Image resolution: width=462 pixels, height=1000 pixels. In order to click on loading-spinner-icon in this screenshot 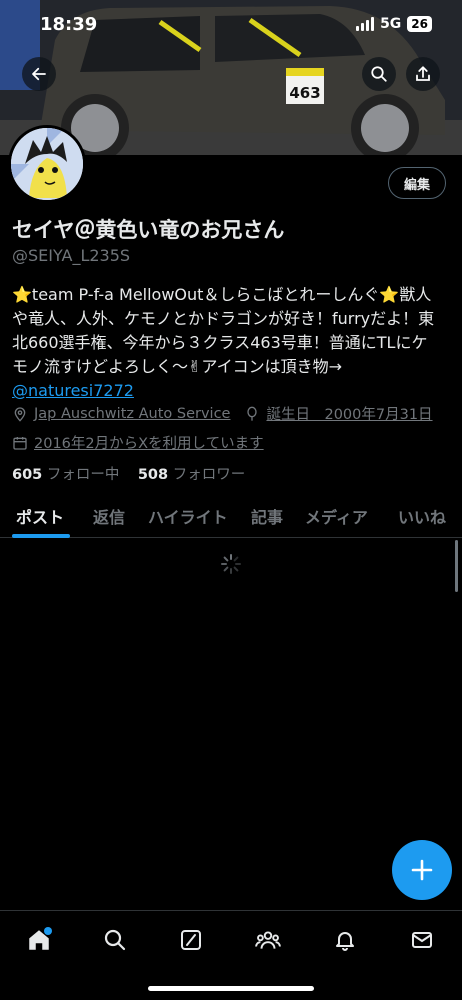, I will do `click(231, 564)`.